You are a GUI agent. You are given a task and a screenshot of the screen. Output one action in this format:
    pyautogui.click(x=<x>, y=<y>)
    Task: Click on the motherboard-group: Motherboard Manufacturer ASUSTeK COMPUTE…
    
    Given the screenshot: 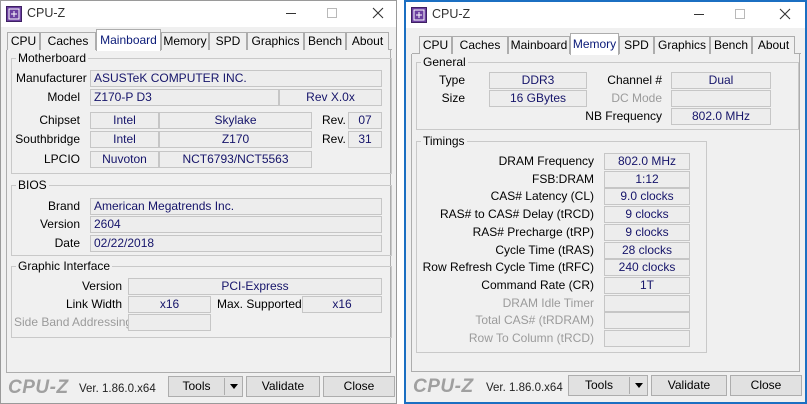 What is the action you would take?
    pyautogui.click(x=201, y=112)
    